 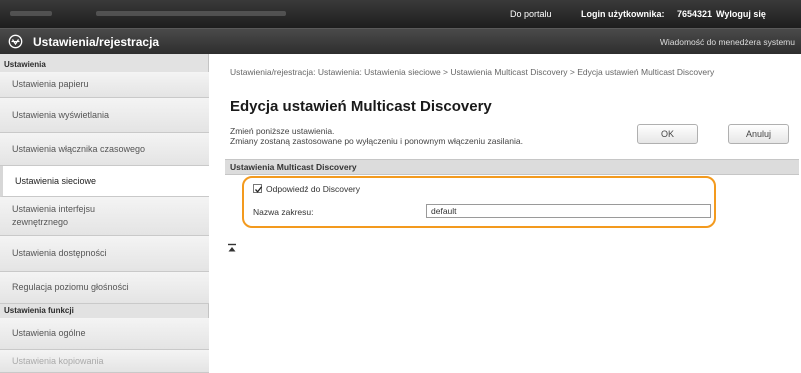 I want to click on ok-button: OK, so click(x=667, y=134).